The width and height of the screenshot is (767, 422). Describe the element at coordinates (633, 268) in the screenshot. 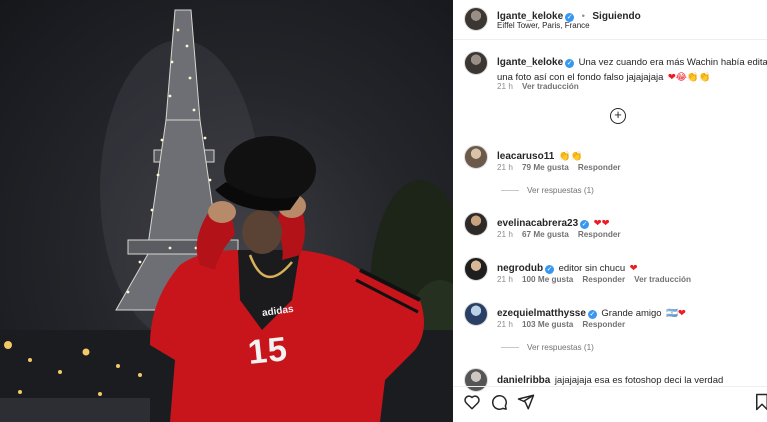

I see `comment-emoji: ❤` at that location.